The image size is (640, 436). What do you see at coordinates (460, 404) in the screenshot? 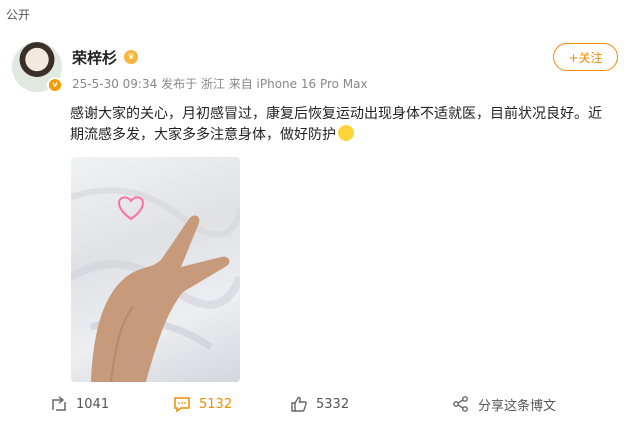
I see `share-icon` at bounding box center [460, 404].